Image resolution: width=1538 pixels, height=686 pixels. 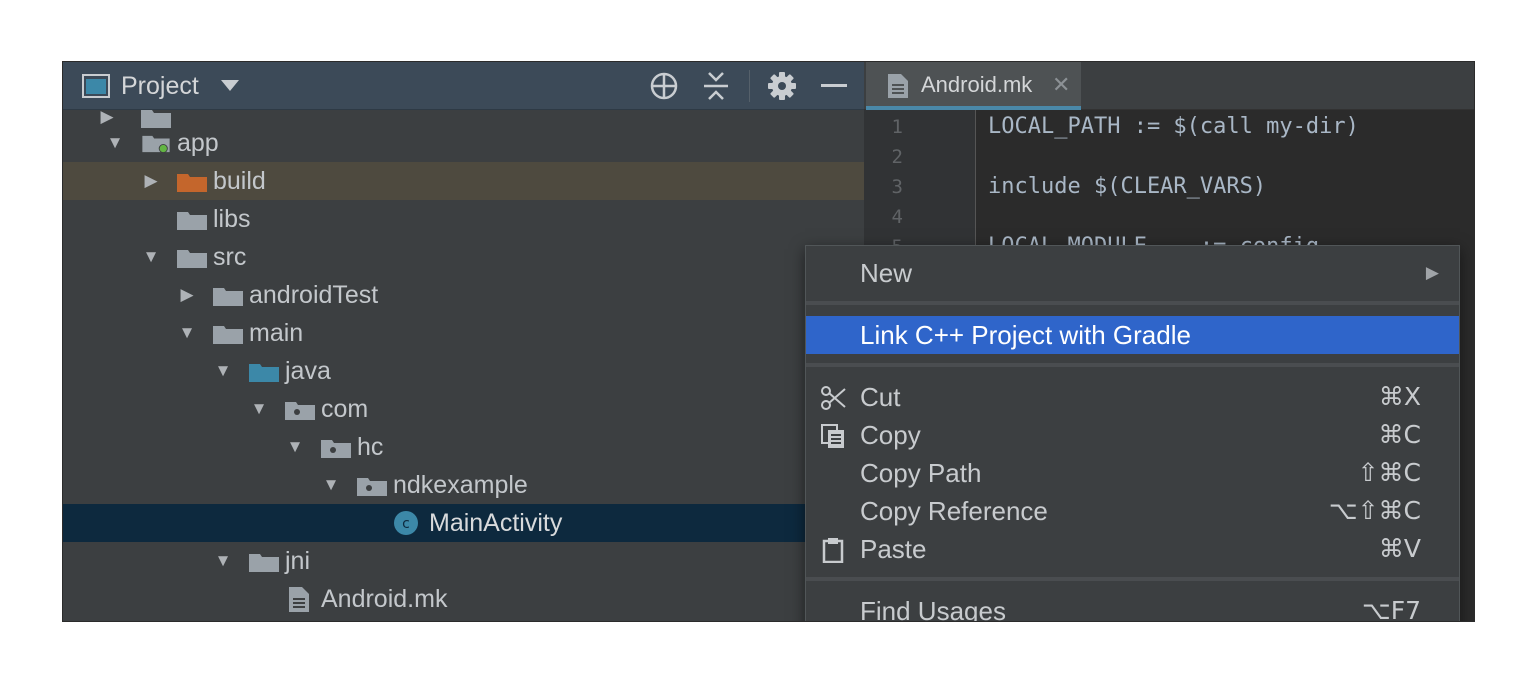 I want to click on submenu-arrow-icon: ▶, so click(x=1432, y=272).